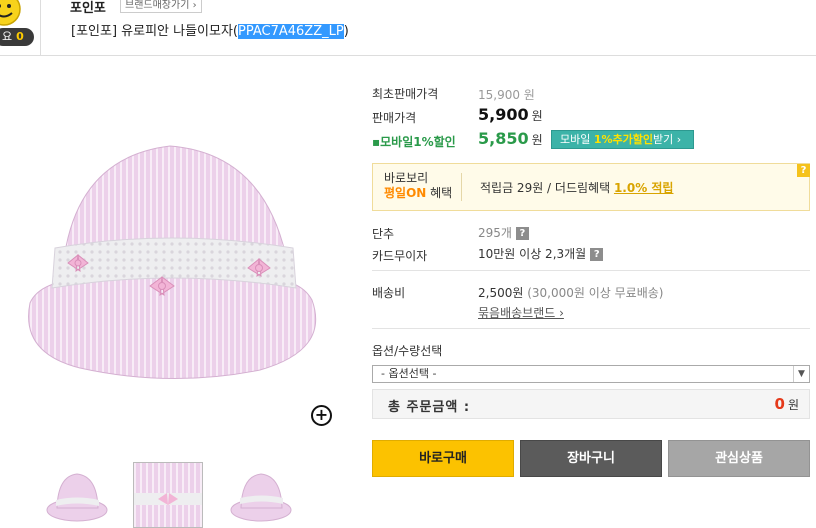  What do you see at coordinates (547, 188) in the screenshot?
I see `benefit-description: 적립금 29원 / 더드림혜택` at bounding box center [547, 188].